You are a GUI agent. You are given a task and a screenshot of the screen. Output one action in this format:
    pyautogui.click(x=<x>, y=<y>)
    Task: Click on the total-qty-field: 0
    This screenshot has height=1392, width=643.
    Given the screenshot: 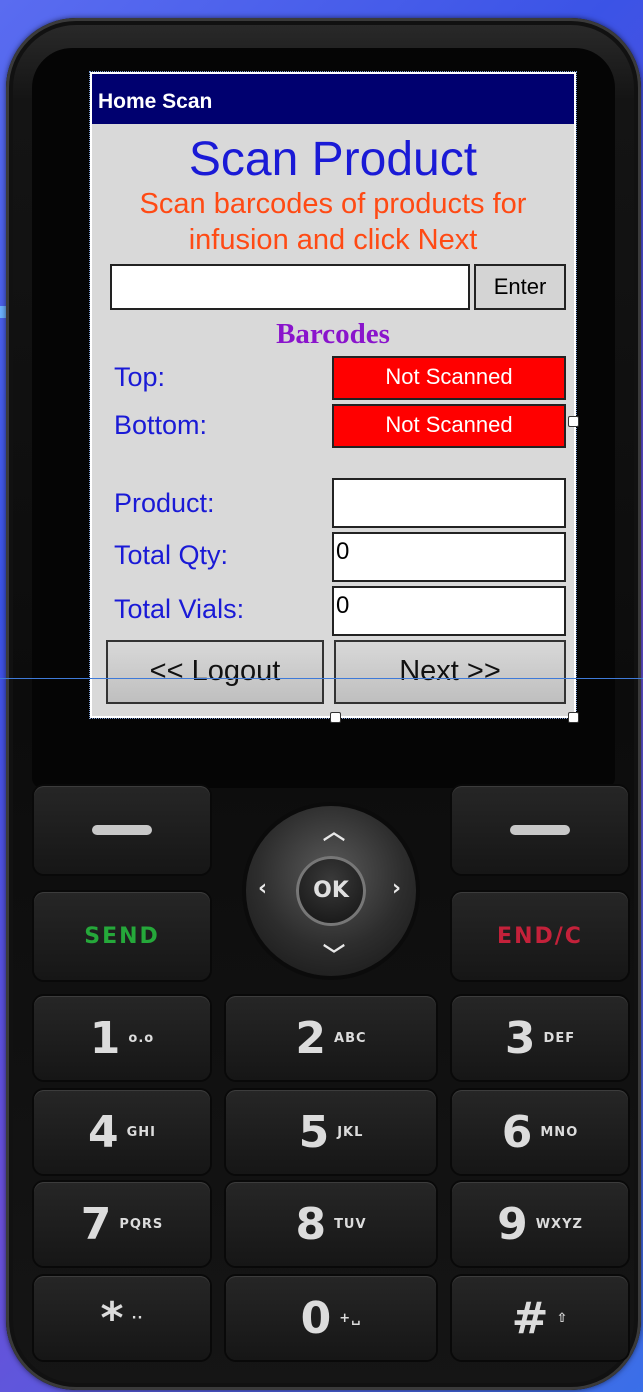 What is the action you would take?
    pyautogui.click(x=449, y=557)
    